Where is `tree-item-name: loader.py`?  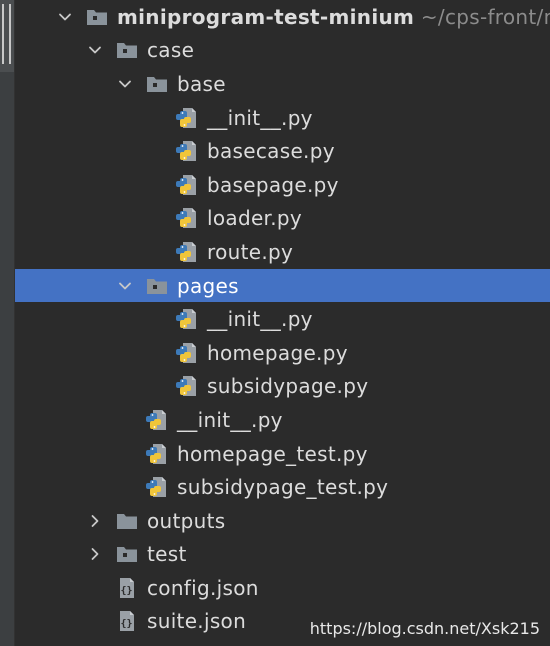
tree-item-name: loader.py is located at coordinates (255, 218).